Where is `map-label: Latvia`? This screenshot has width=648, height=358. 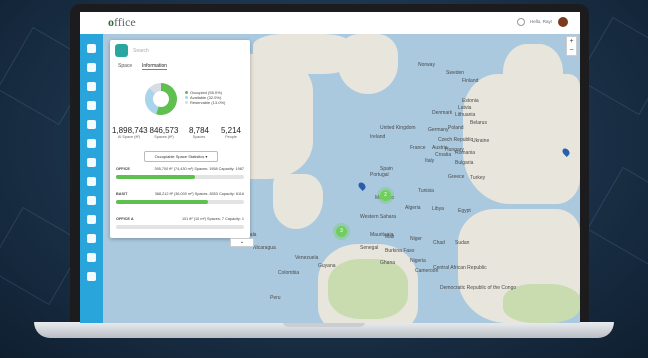 map-label: Latvia is located at coordinates (465, 108).